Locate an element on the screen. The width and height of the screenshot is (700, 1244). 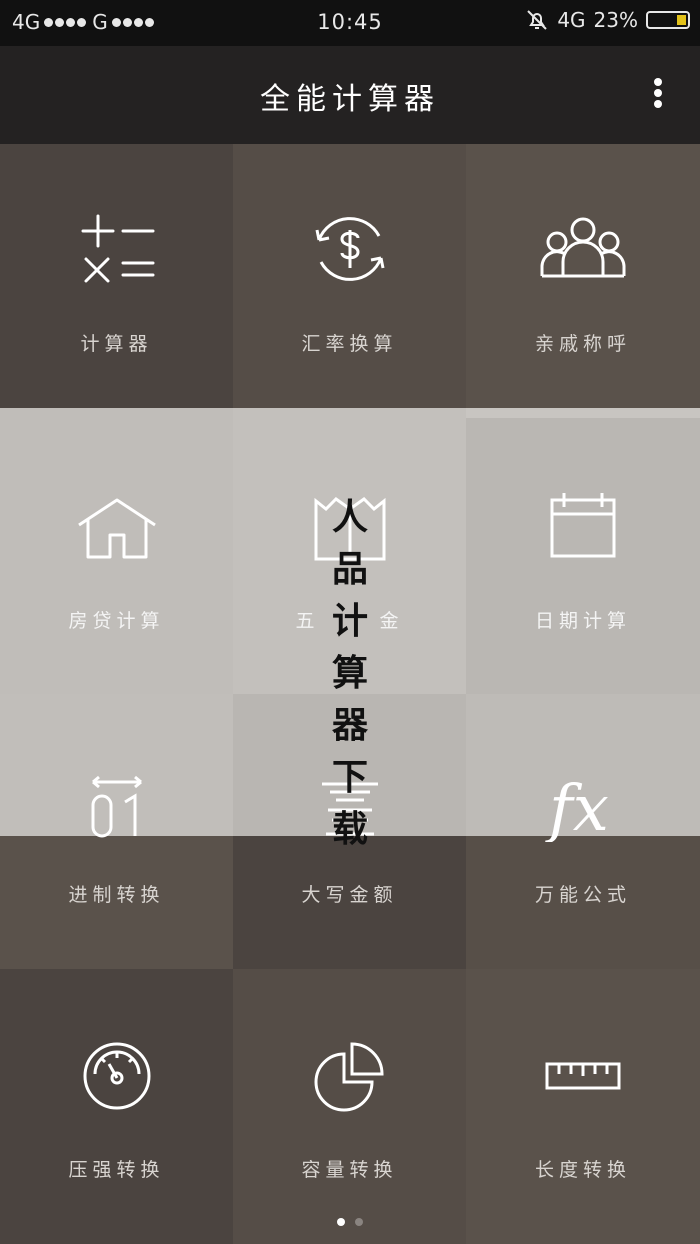
network-type-label: 4G is located at coordinates (571, 20).